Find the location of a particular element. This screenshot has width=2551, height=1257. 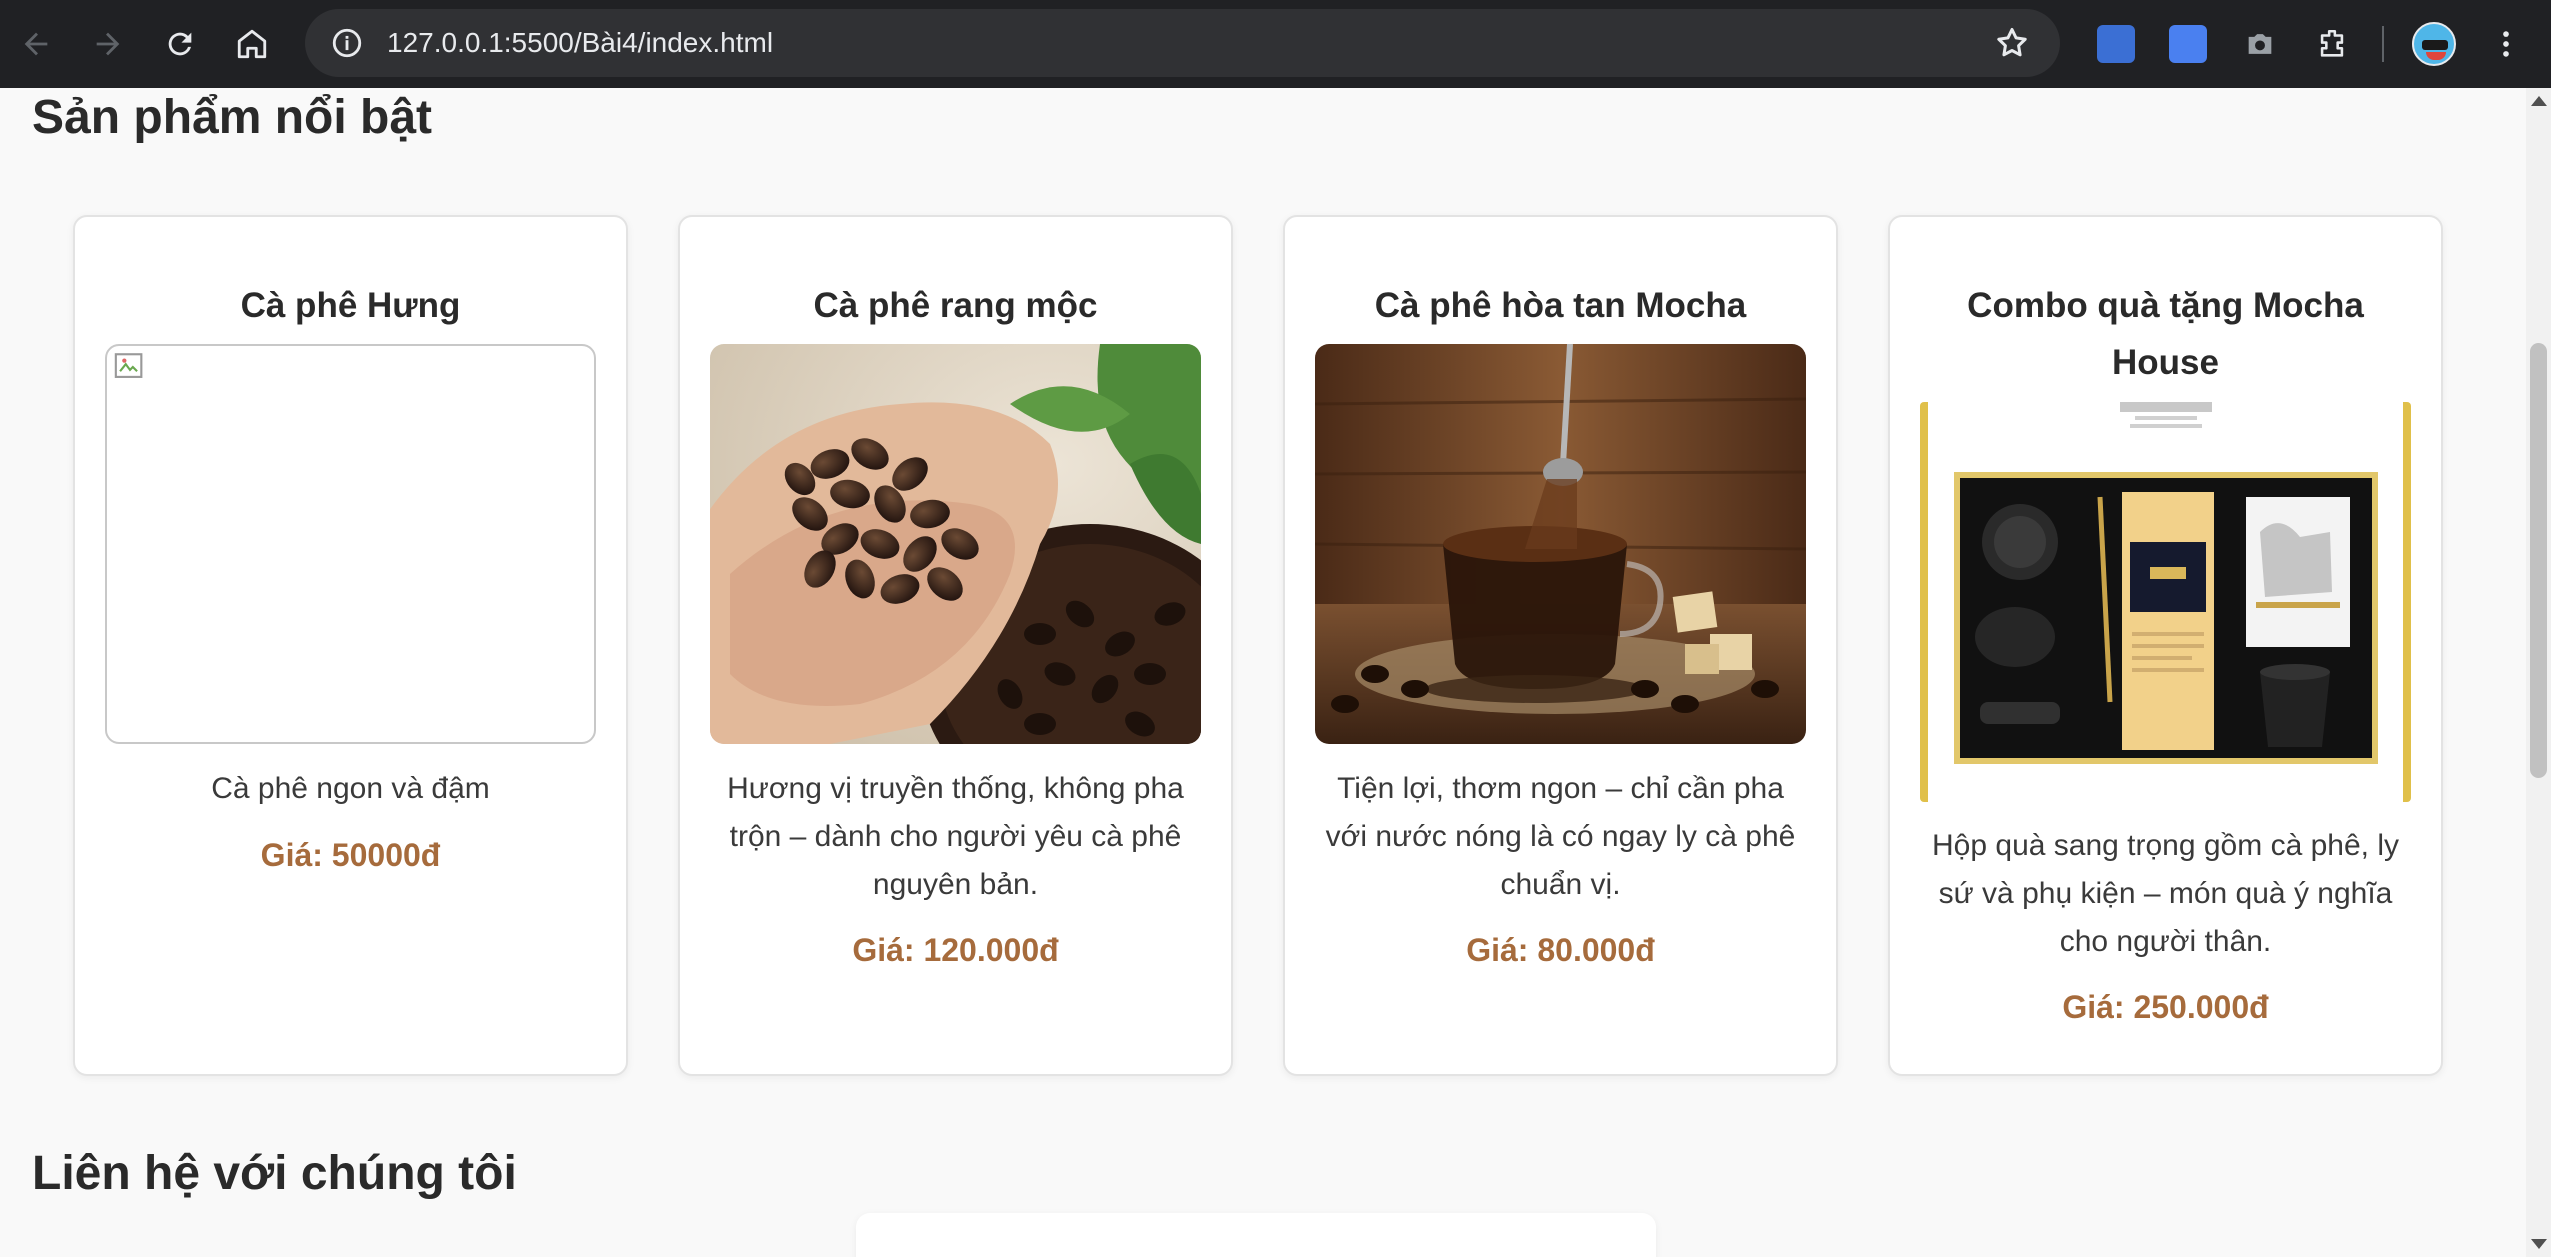

browser-toolbar: 127.0.0.1:5500/Bài4/index.html is located at coordinates (1275, 44).